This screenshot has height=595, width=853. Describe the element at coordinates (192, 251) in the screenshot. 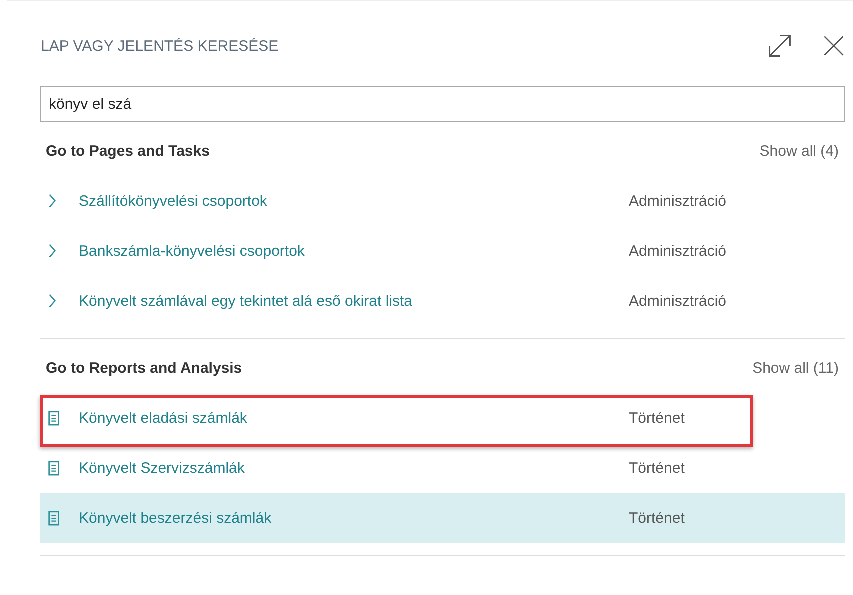

I see `result-name: Bankszámla-könyvelési csoportok` at that location.